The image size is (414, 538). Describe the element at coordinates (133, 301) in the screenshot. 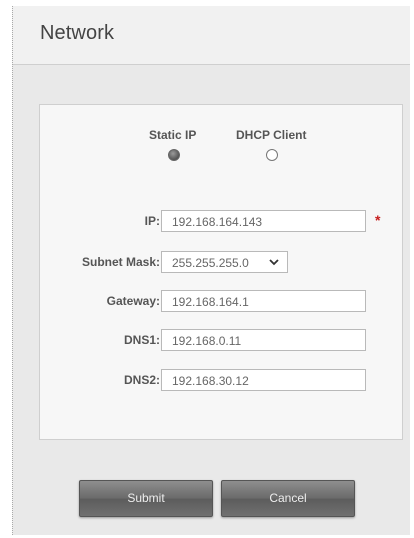

I see `gateway-label: Gateway:` at that location.